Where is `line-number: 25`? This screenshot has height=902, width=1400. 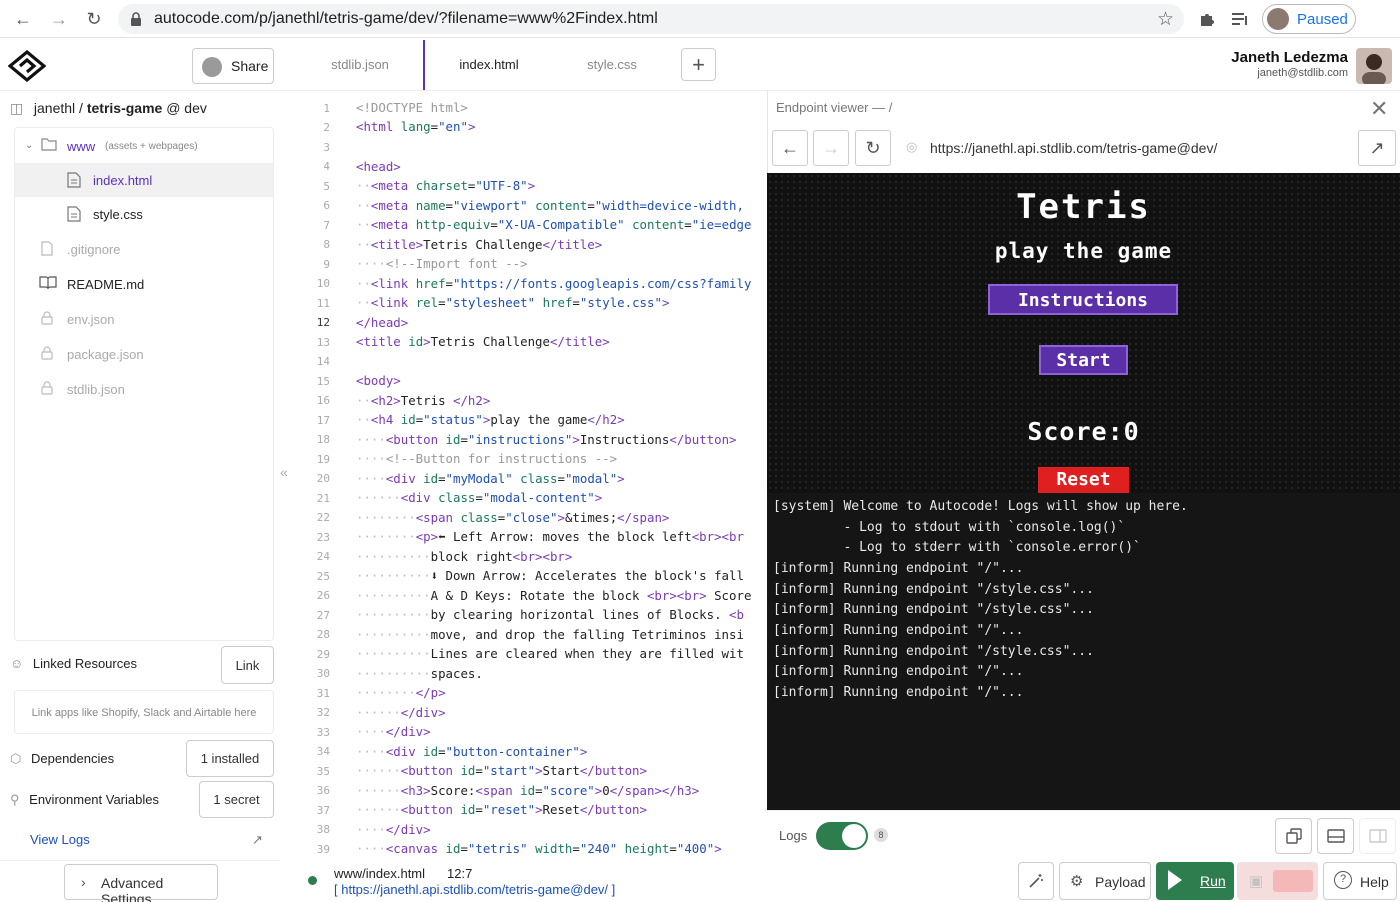
line-number: 25 is located at coordinates (323, 576).